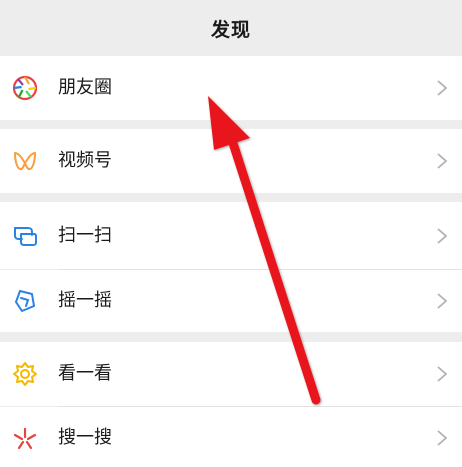  Describe the element at coordinates (231, 301) in the screenshot. I see `menu-item-shake: 摇一摇` at that location.